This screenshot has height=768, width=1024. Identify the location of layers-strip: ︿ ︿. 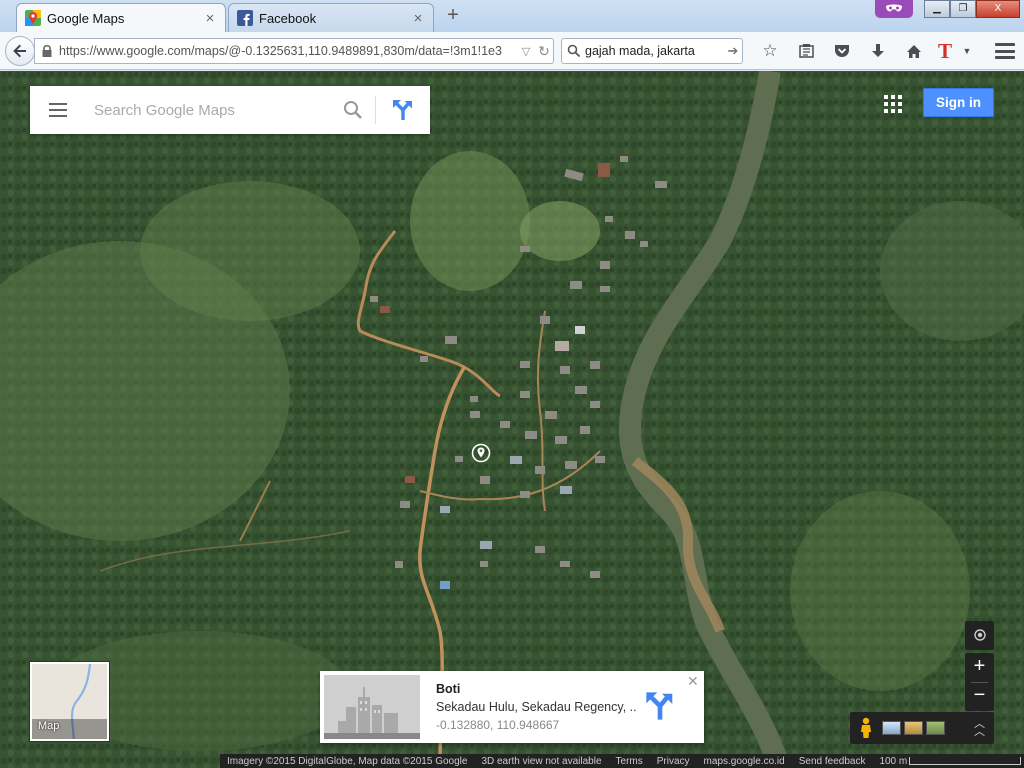
(922, 728).